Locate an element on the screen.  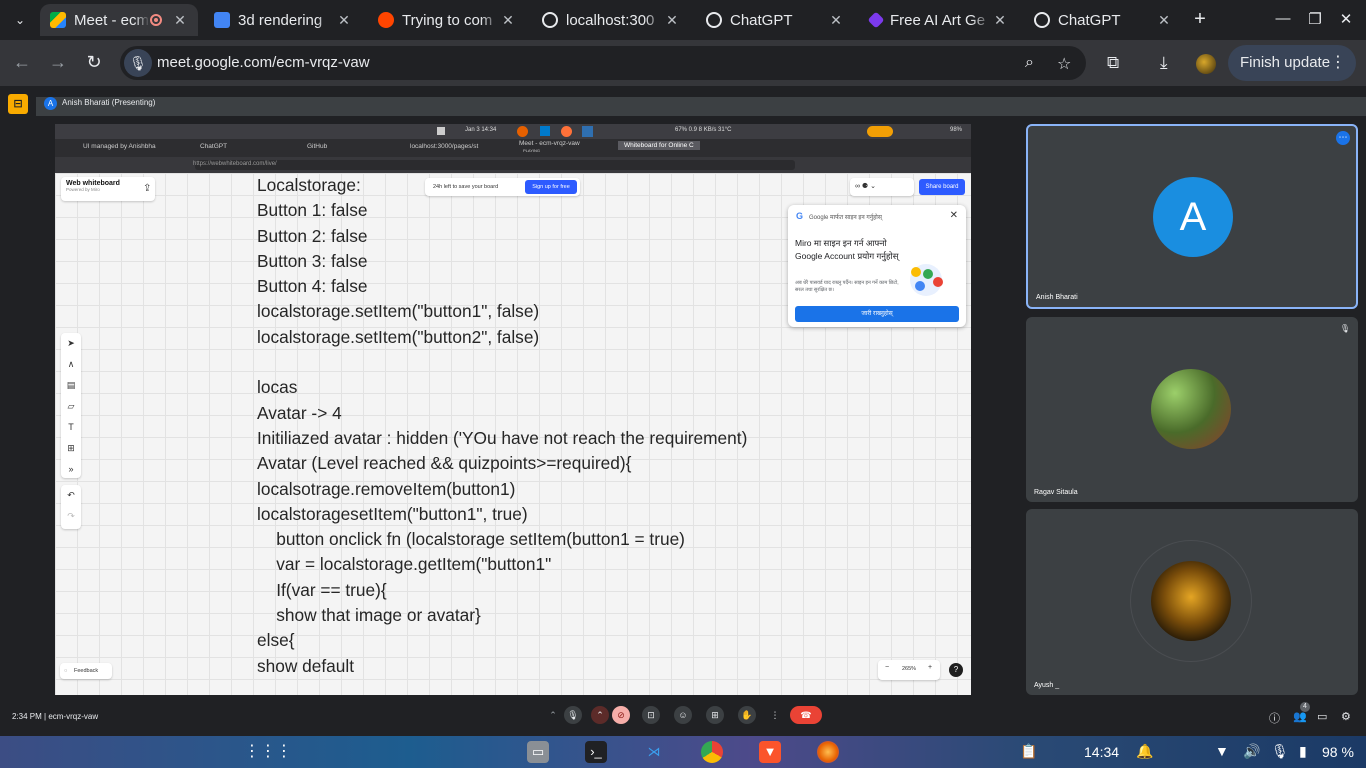
presenter-avatar: A is located at coordinates (50, 103).